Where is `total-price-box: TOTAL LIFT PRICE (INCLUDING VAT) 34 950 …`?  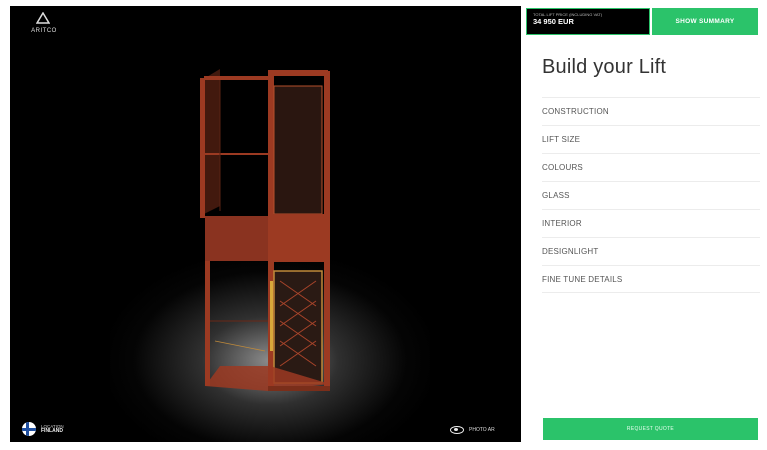
total-price-box: TOTAL LIFT PRICE (INCLUDING VAT) 34 950 … is located at coordinates (588, 21).